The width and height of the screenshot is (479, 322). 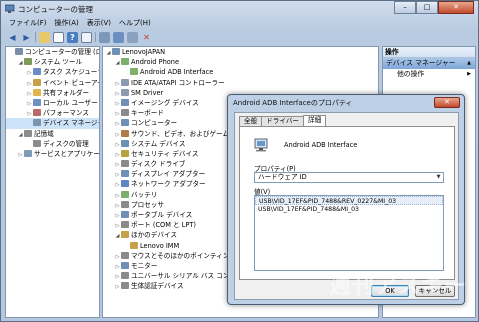 I want to click on nav-tree-label: ローカル ユーザーとグ, so click(x=71, y=102).